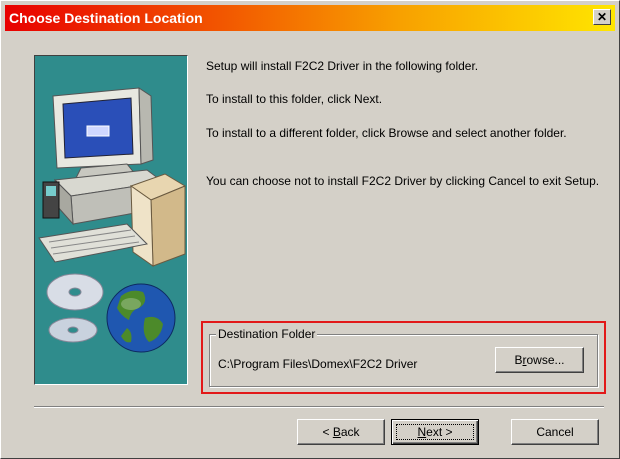  Describe the element at coordinates (319, 407) in the screenshot. I see `button-separator` at that location.